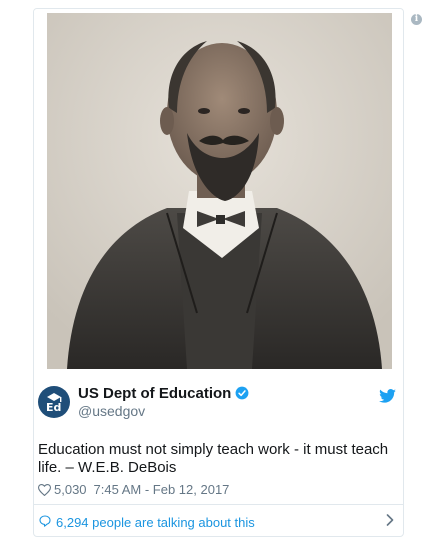  What do you see at coordinates (162, 489) in the screenshot?
I see `tweet-timestamp: 7:45 AM - Feb 12, 2017` at bounding box center [162, 489].